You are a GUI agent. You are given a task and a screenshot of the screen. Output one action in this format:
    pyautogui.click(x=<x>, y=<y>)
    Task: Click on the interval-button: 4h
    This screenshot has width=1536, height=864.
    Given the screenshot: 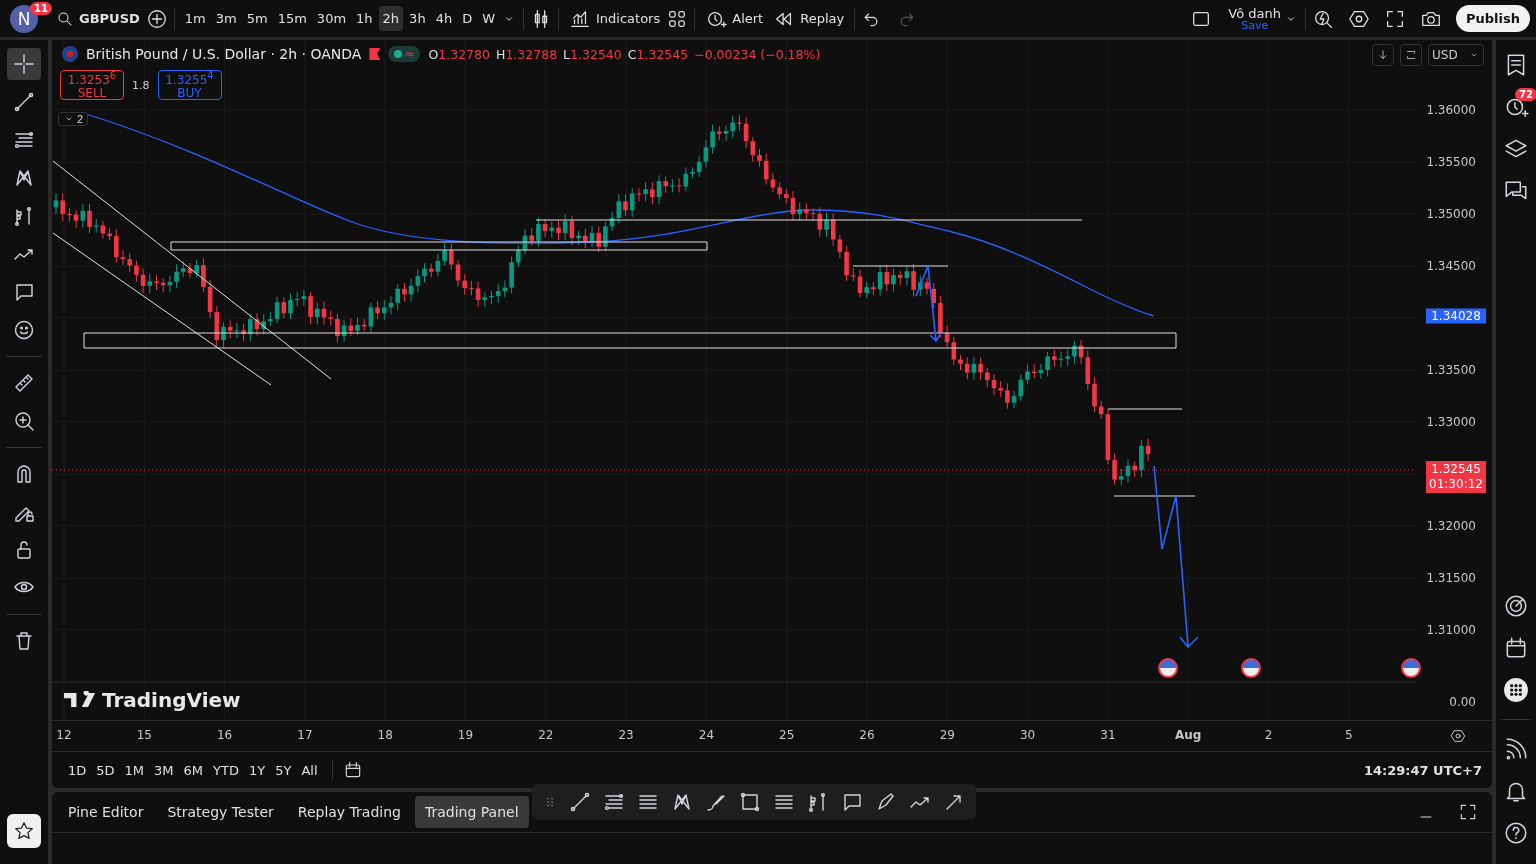 What is the action you would take?
    pyautogui.click(x=444, y=18)
    